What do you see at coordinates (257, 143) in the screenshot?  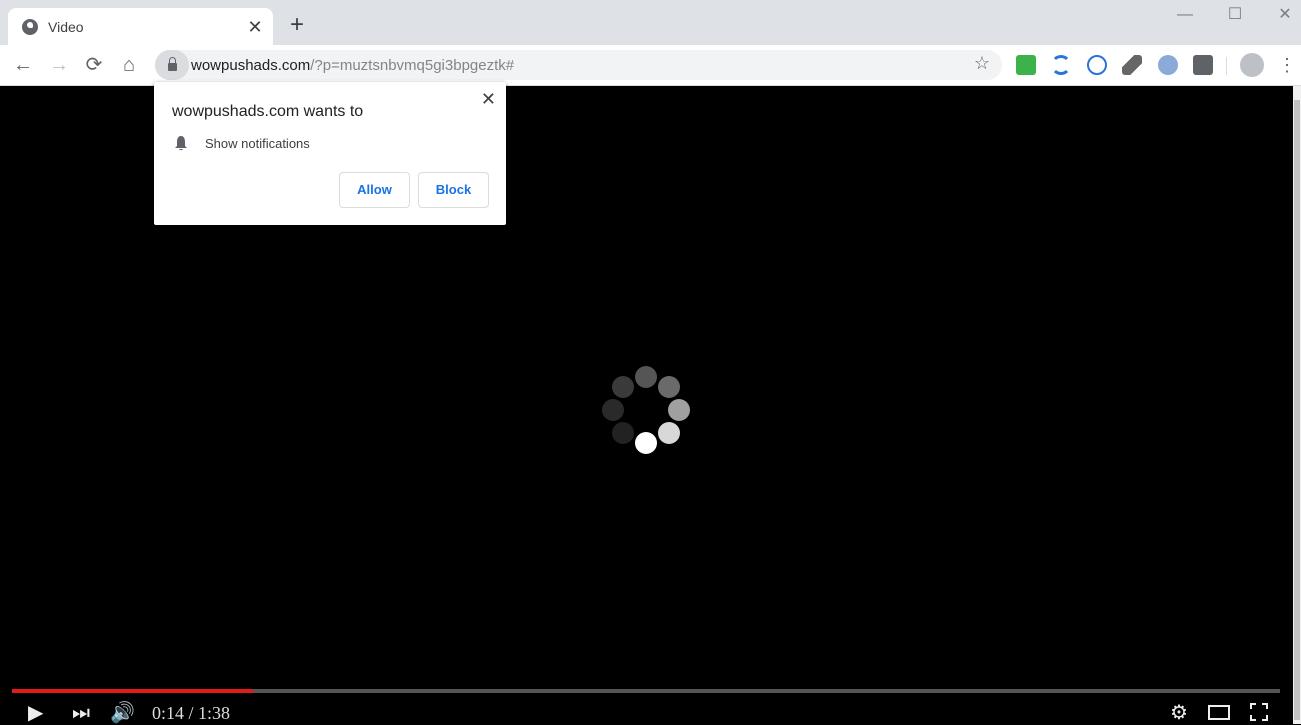 I see `permission-text: Show notifications` at bounding box center [257, 143].